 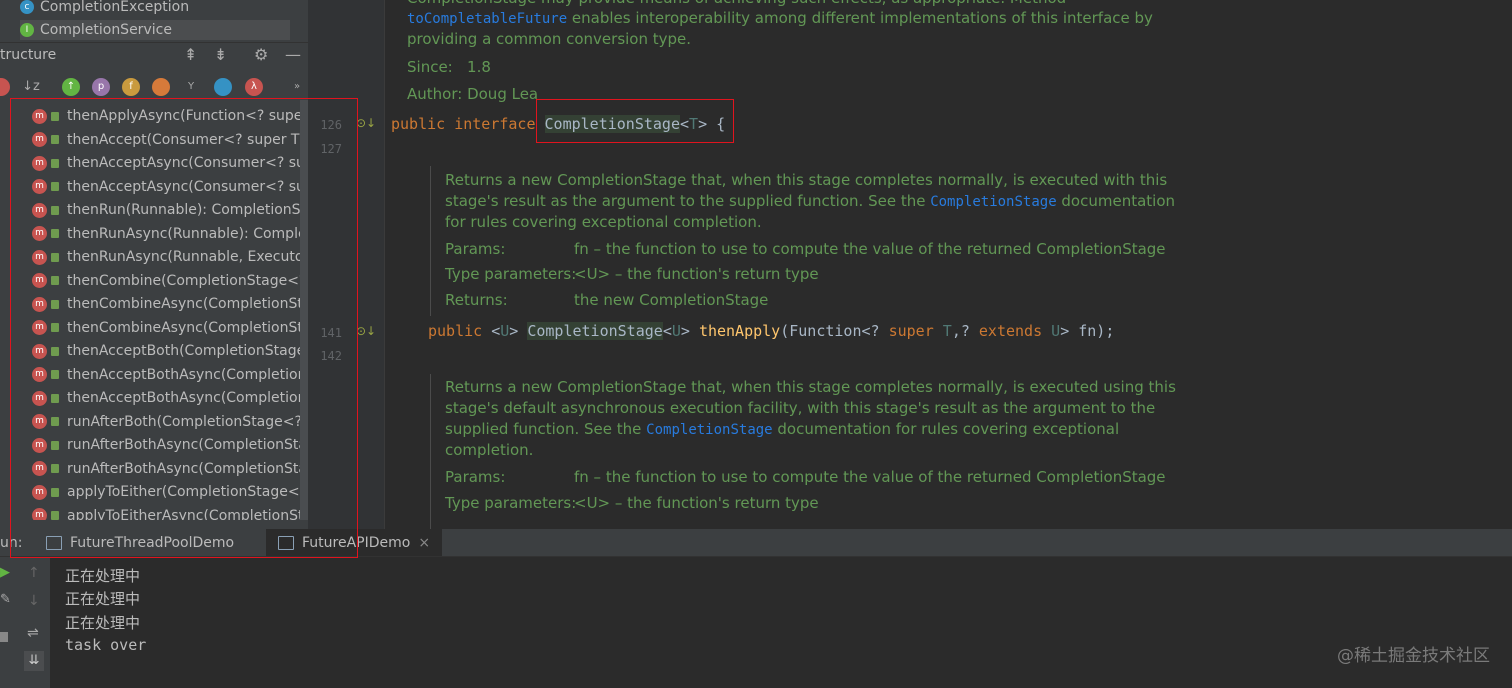 I want to click on expand-all-icon: ⇞, so click(x=190, y=54).